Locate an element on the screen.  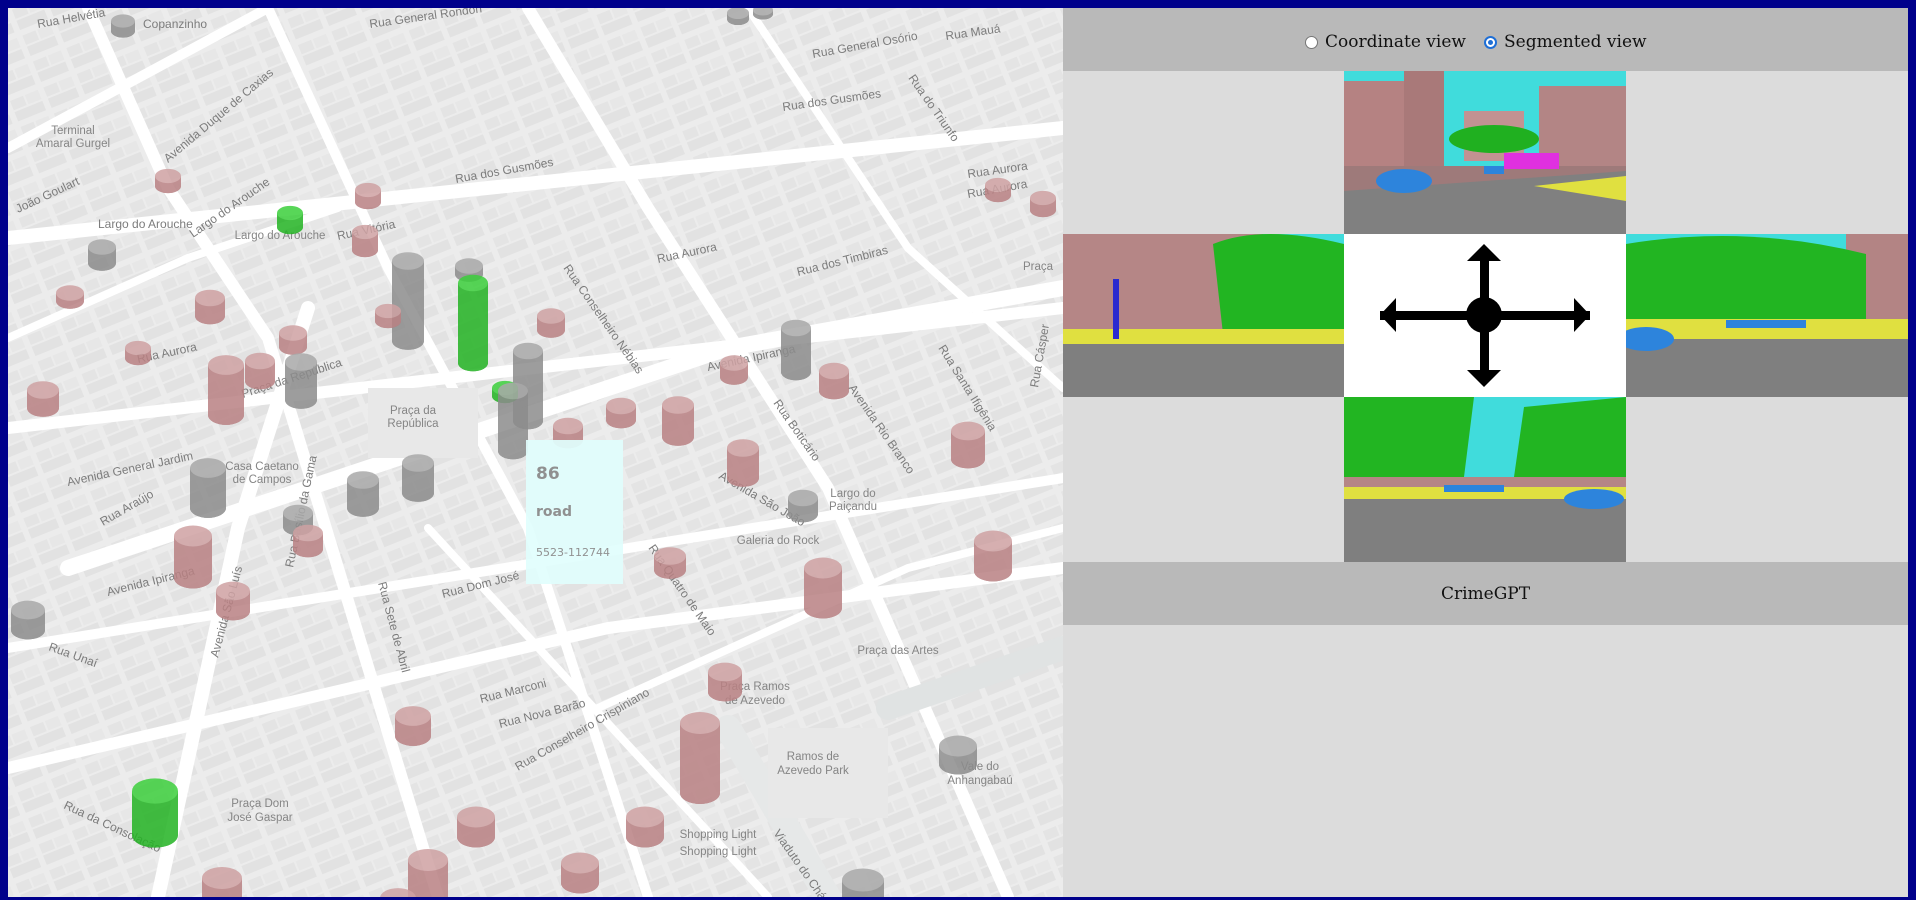
view-toggle-bar: Coordinate view Segmented view is located at coordinates (1485, 39).